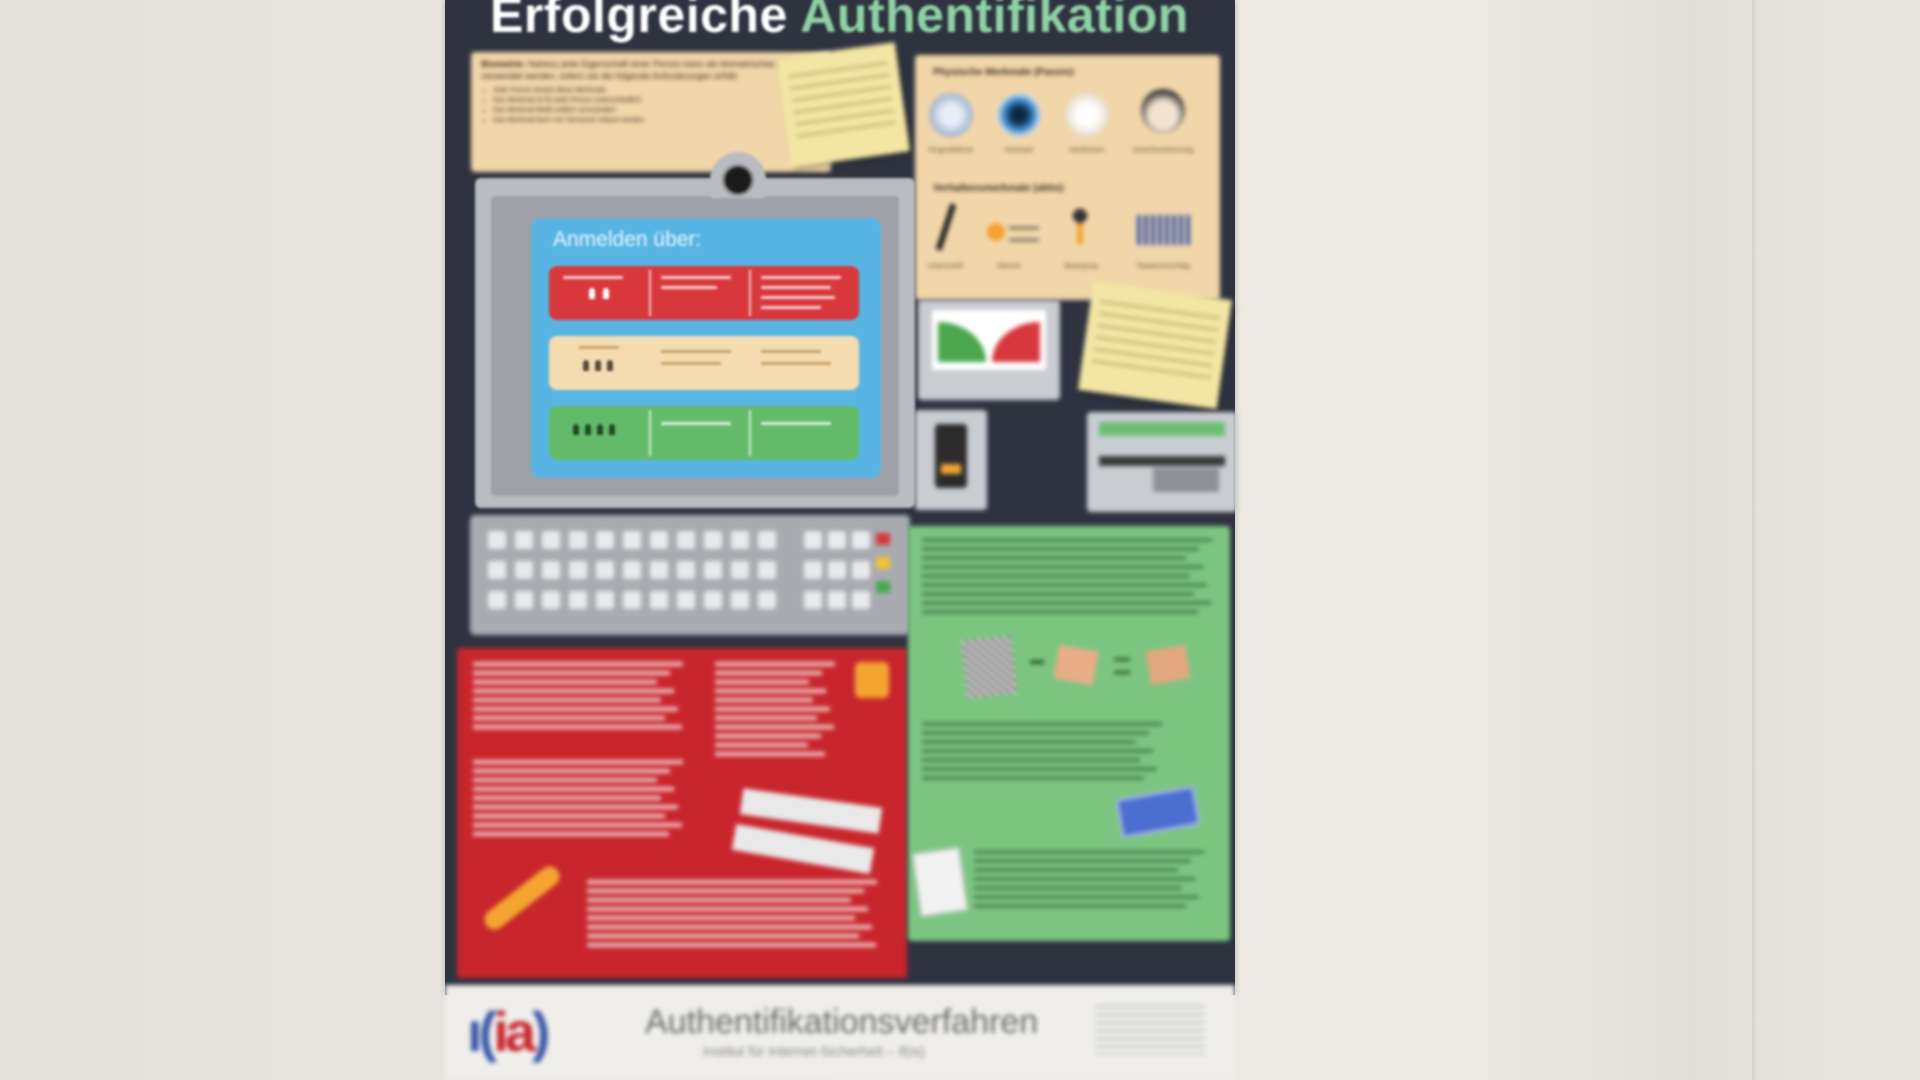  Describe the element at coordinates (951, 150) in the screenshot. I see `physical-label: Fingerabdruck` at that location.